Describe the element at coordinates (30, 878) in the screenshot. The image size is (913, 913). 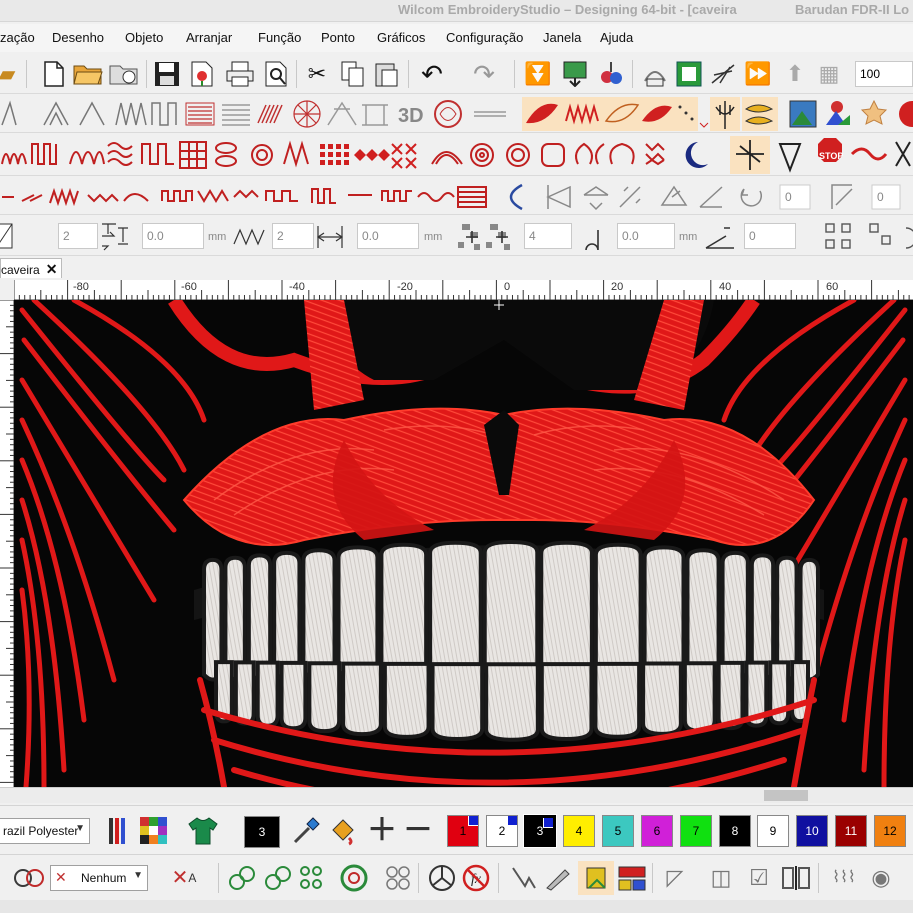
I see `stitch-effect-icon` at that location.